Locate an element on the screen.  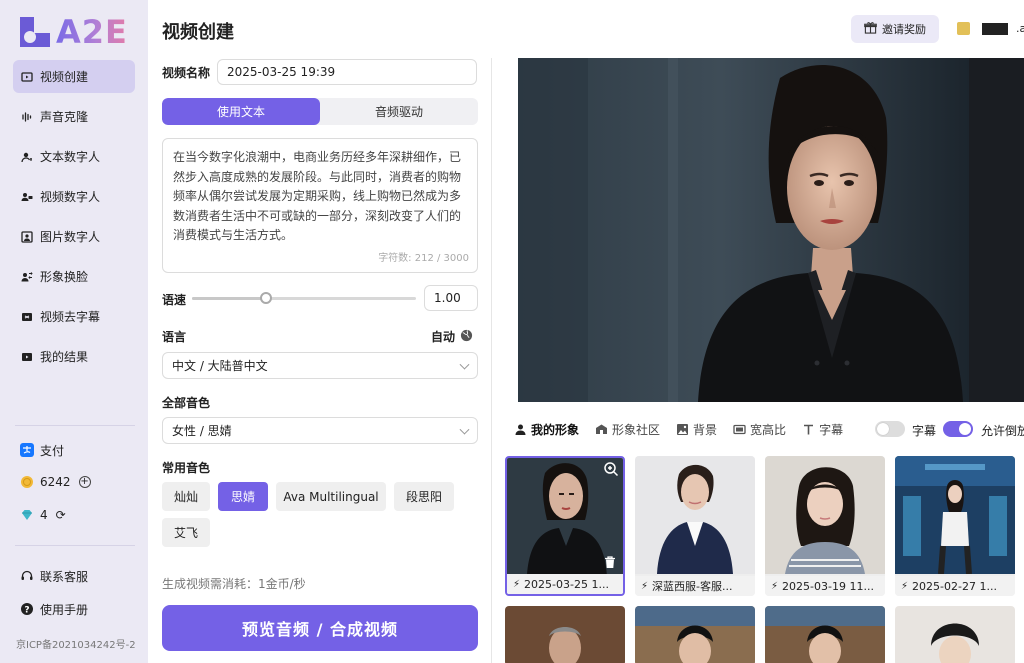
sidebar-item-label: 形象换脸 is located at coordinates (64, 277).